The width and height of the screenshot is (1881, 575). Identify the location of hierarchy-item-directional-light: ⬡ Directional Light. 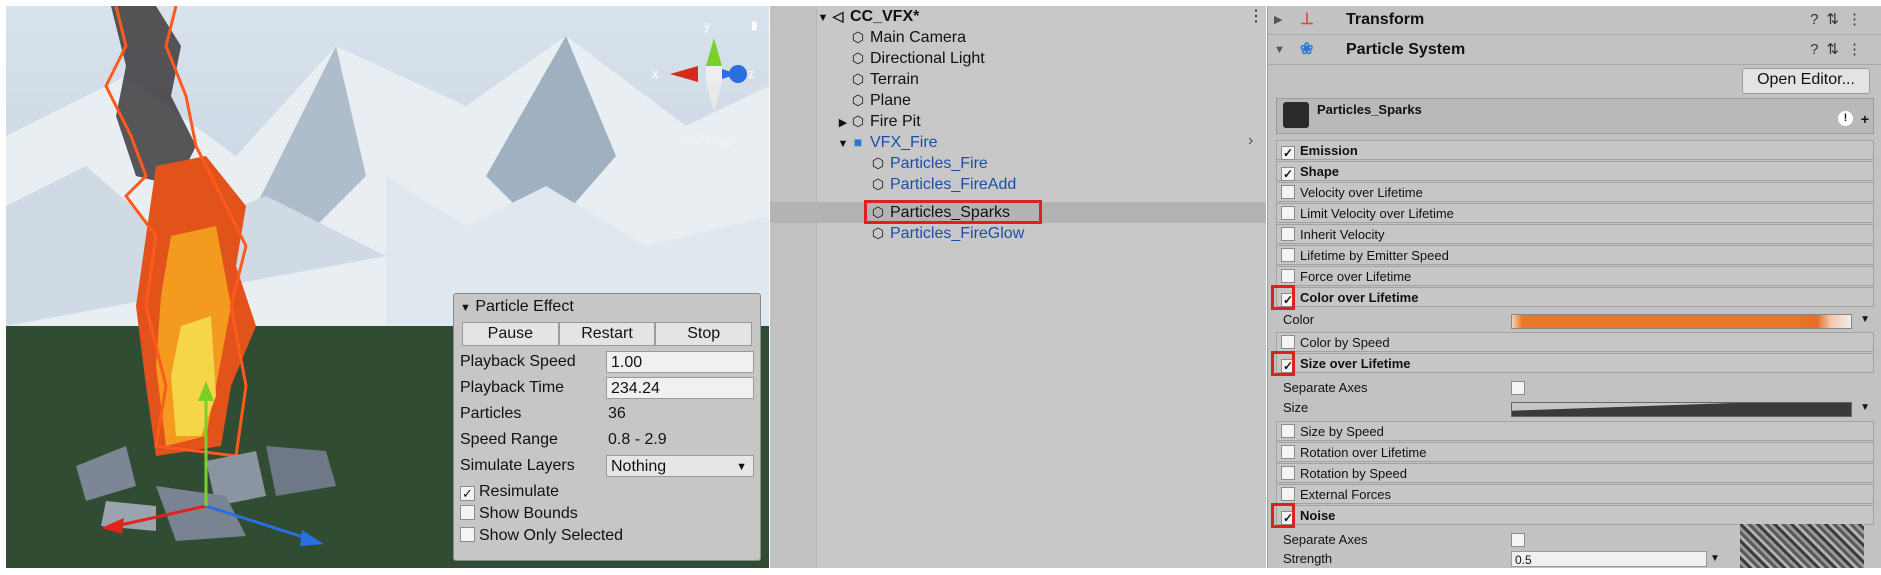
(917, 58).